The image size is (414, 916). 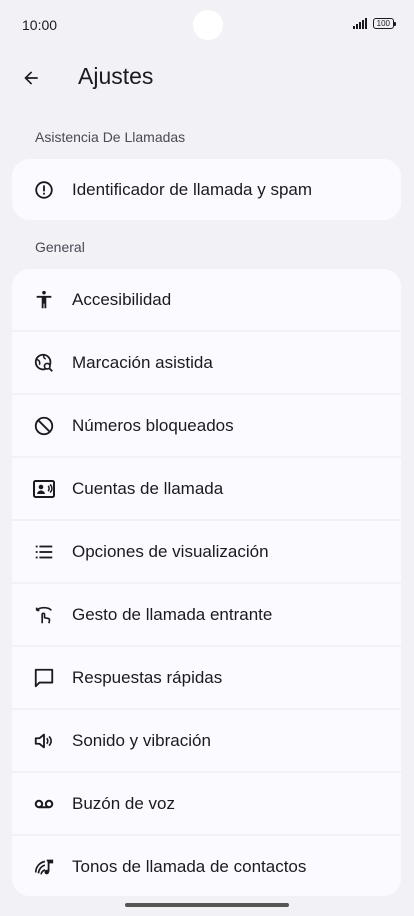 I want to click on section-header-asistencia: Asistencia De Llamadas, so click(x=110, y=137).